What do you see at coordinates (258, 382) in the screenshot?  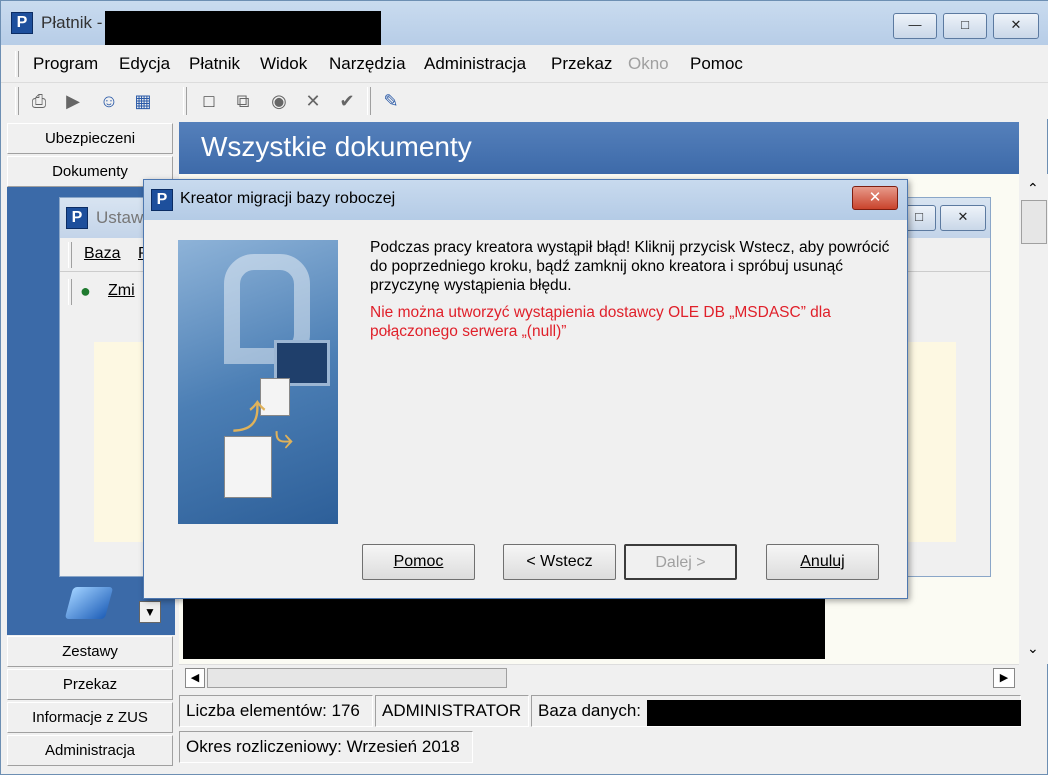 I see `wizard-illustration: ⤴ ⤷` at bounding box center [258, 382].